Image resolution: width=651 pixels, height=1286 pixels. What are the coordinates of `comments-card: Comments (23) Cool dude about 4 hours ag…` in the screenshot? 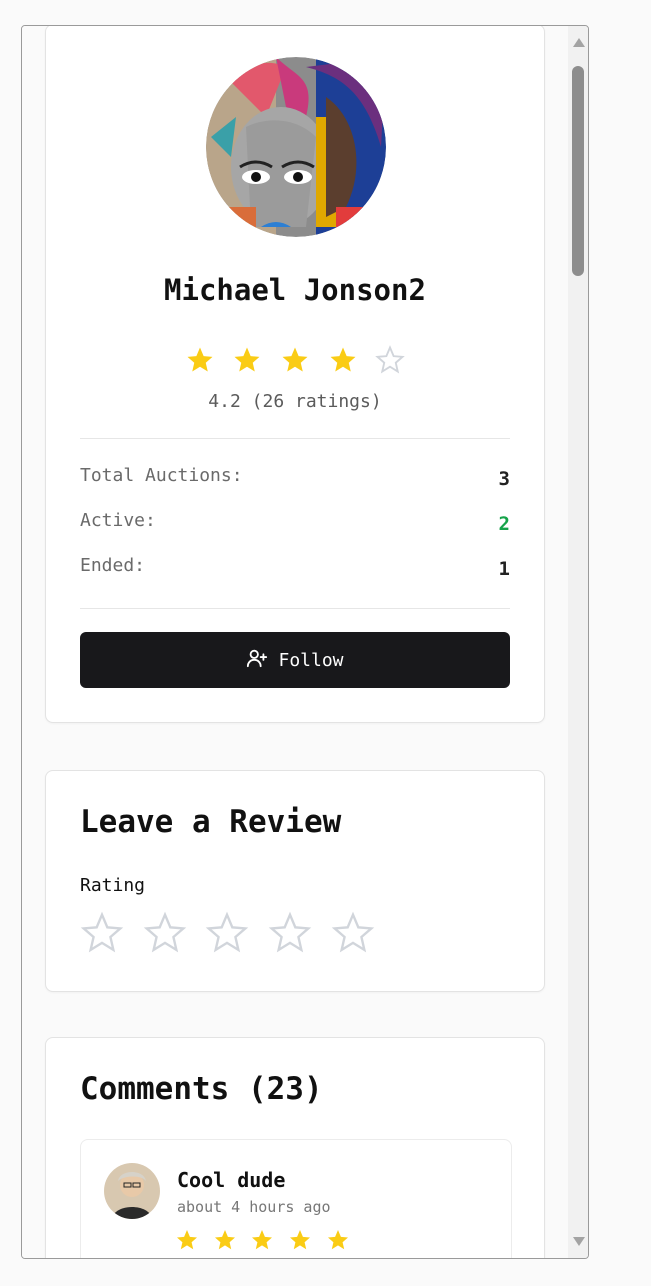 It's located at (295, 1147).